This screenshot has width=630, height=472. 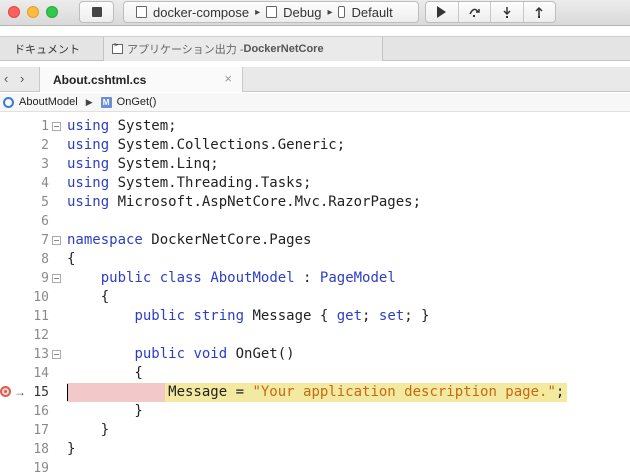 What do you see at coordinates (357, 278) in the screenshot?
I see `type-token: PageModel` at bounding box center [357, 278].